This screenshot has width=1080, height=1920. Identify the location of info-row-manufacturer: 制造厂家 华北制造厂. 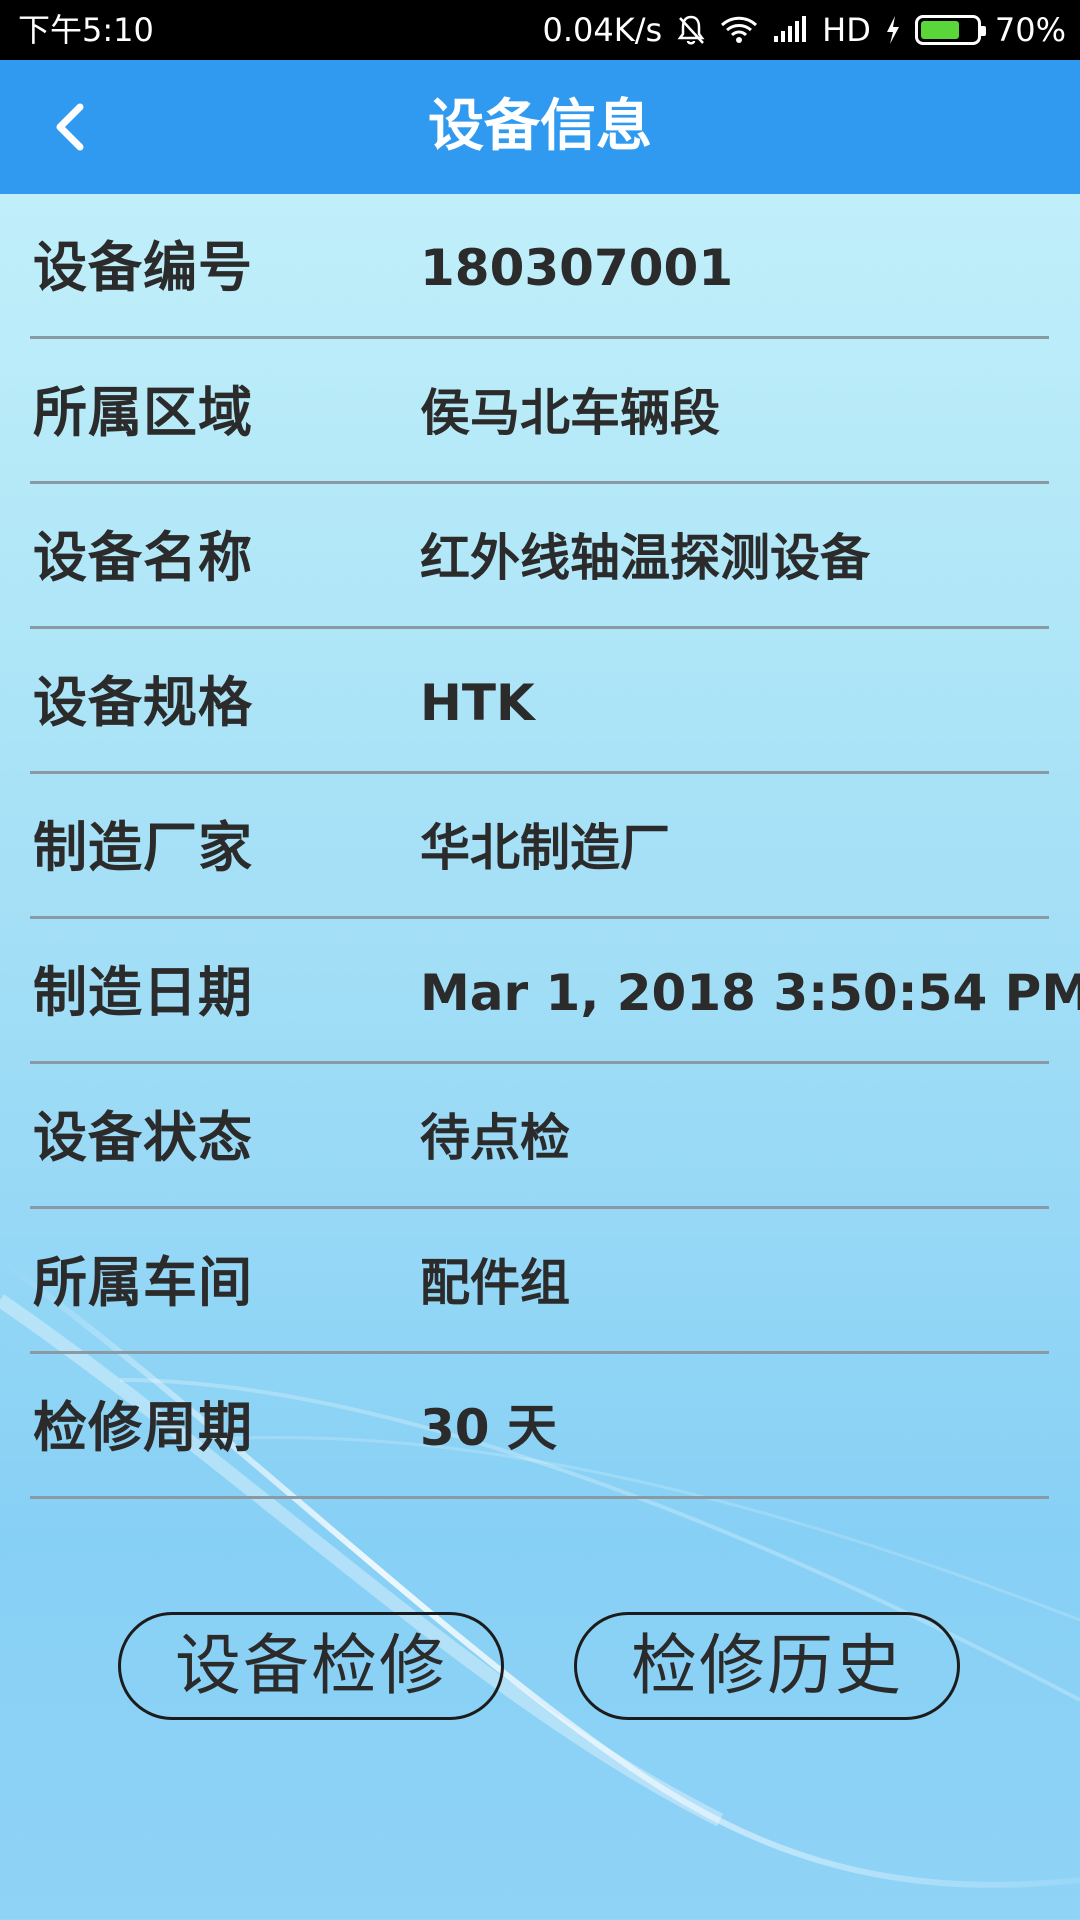
(539, 846).